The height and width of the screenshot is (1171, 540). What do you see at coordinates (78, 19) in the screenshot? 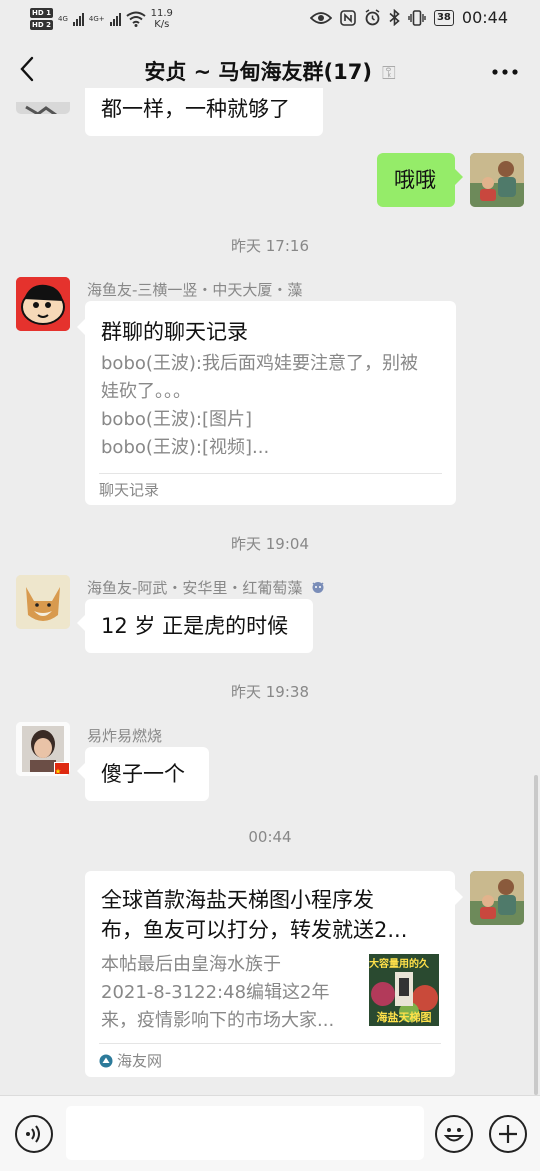
I see `signal-1-icon` at bounding box center [78, 19].